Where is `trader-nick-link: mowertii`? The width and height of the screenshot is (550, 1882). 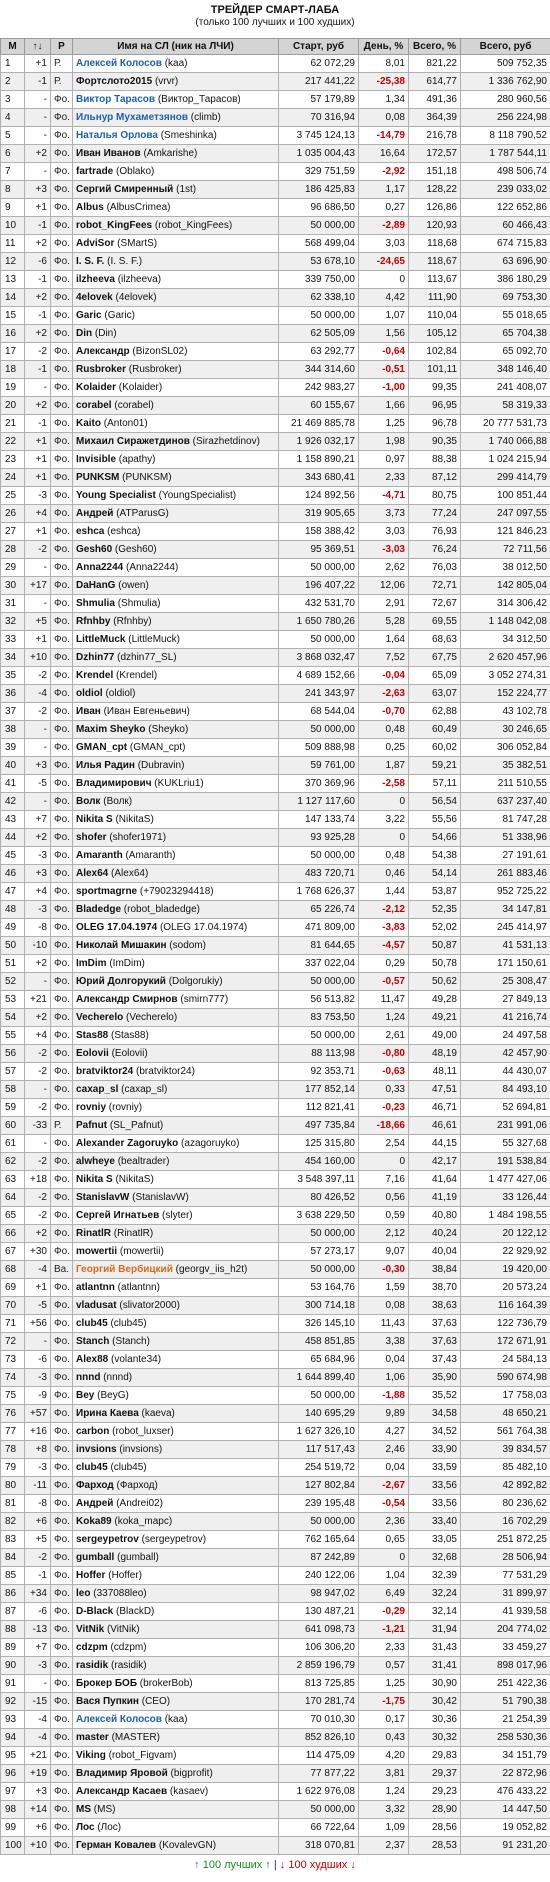 trader-nick-link: mowertii is located at coordinates (96, 1251).